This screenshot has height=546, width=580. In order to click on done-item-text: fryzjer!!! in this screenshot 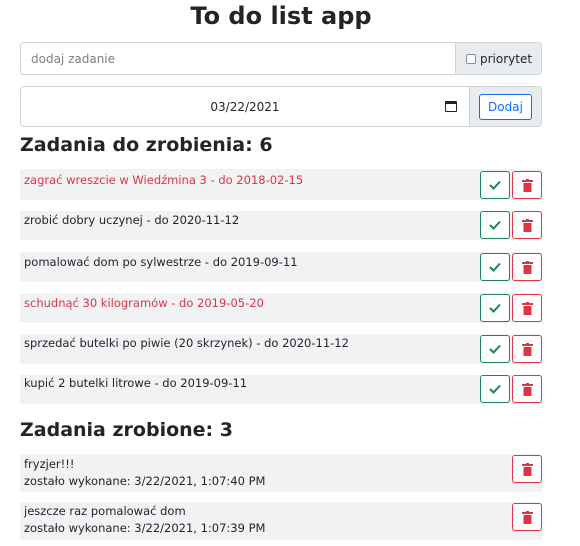, I will do `click(49, 464)`.